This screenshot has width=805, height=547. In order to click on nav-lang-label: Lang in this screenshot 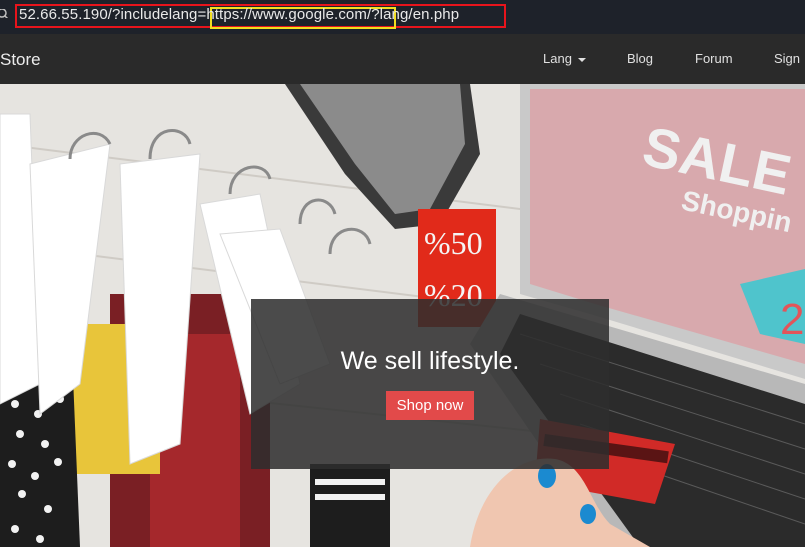, I will do `click(557, 58)`.